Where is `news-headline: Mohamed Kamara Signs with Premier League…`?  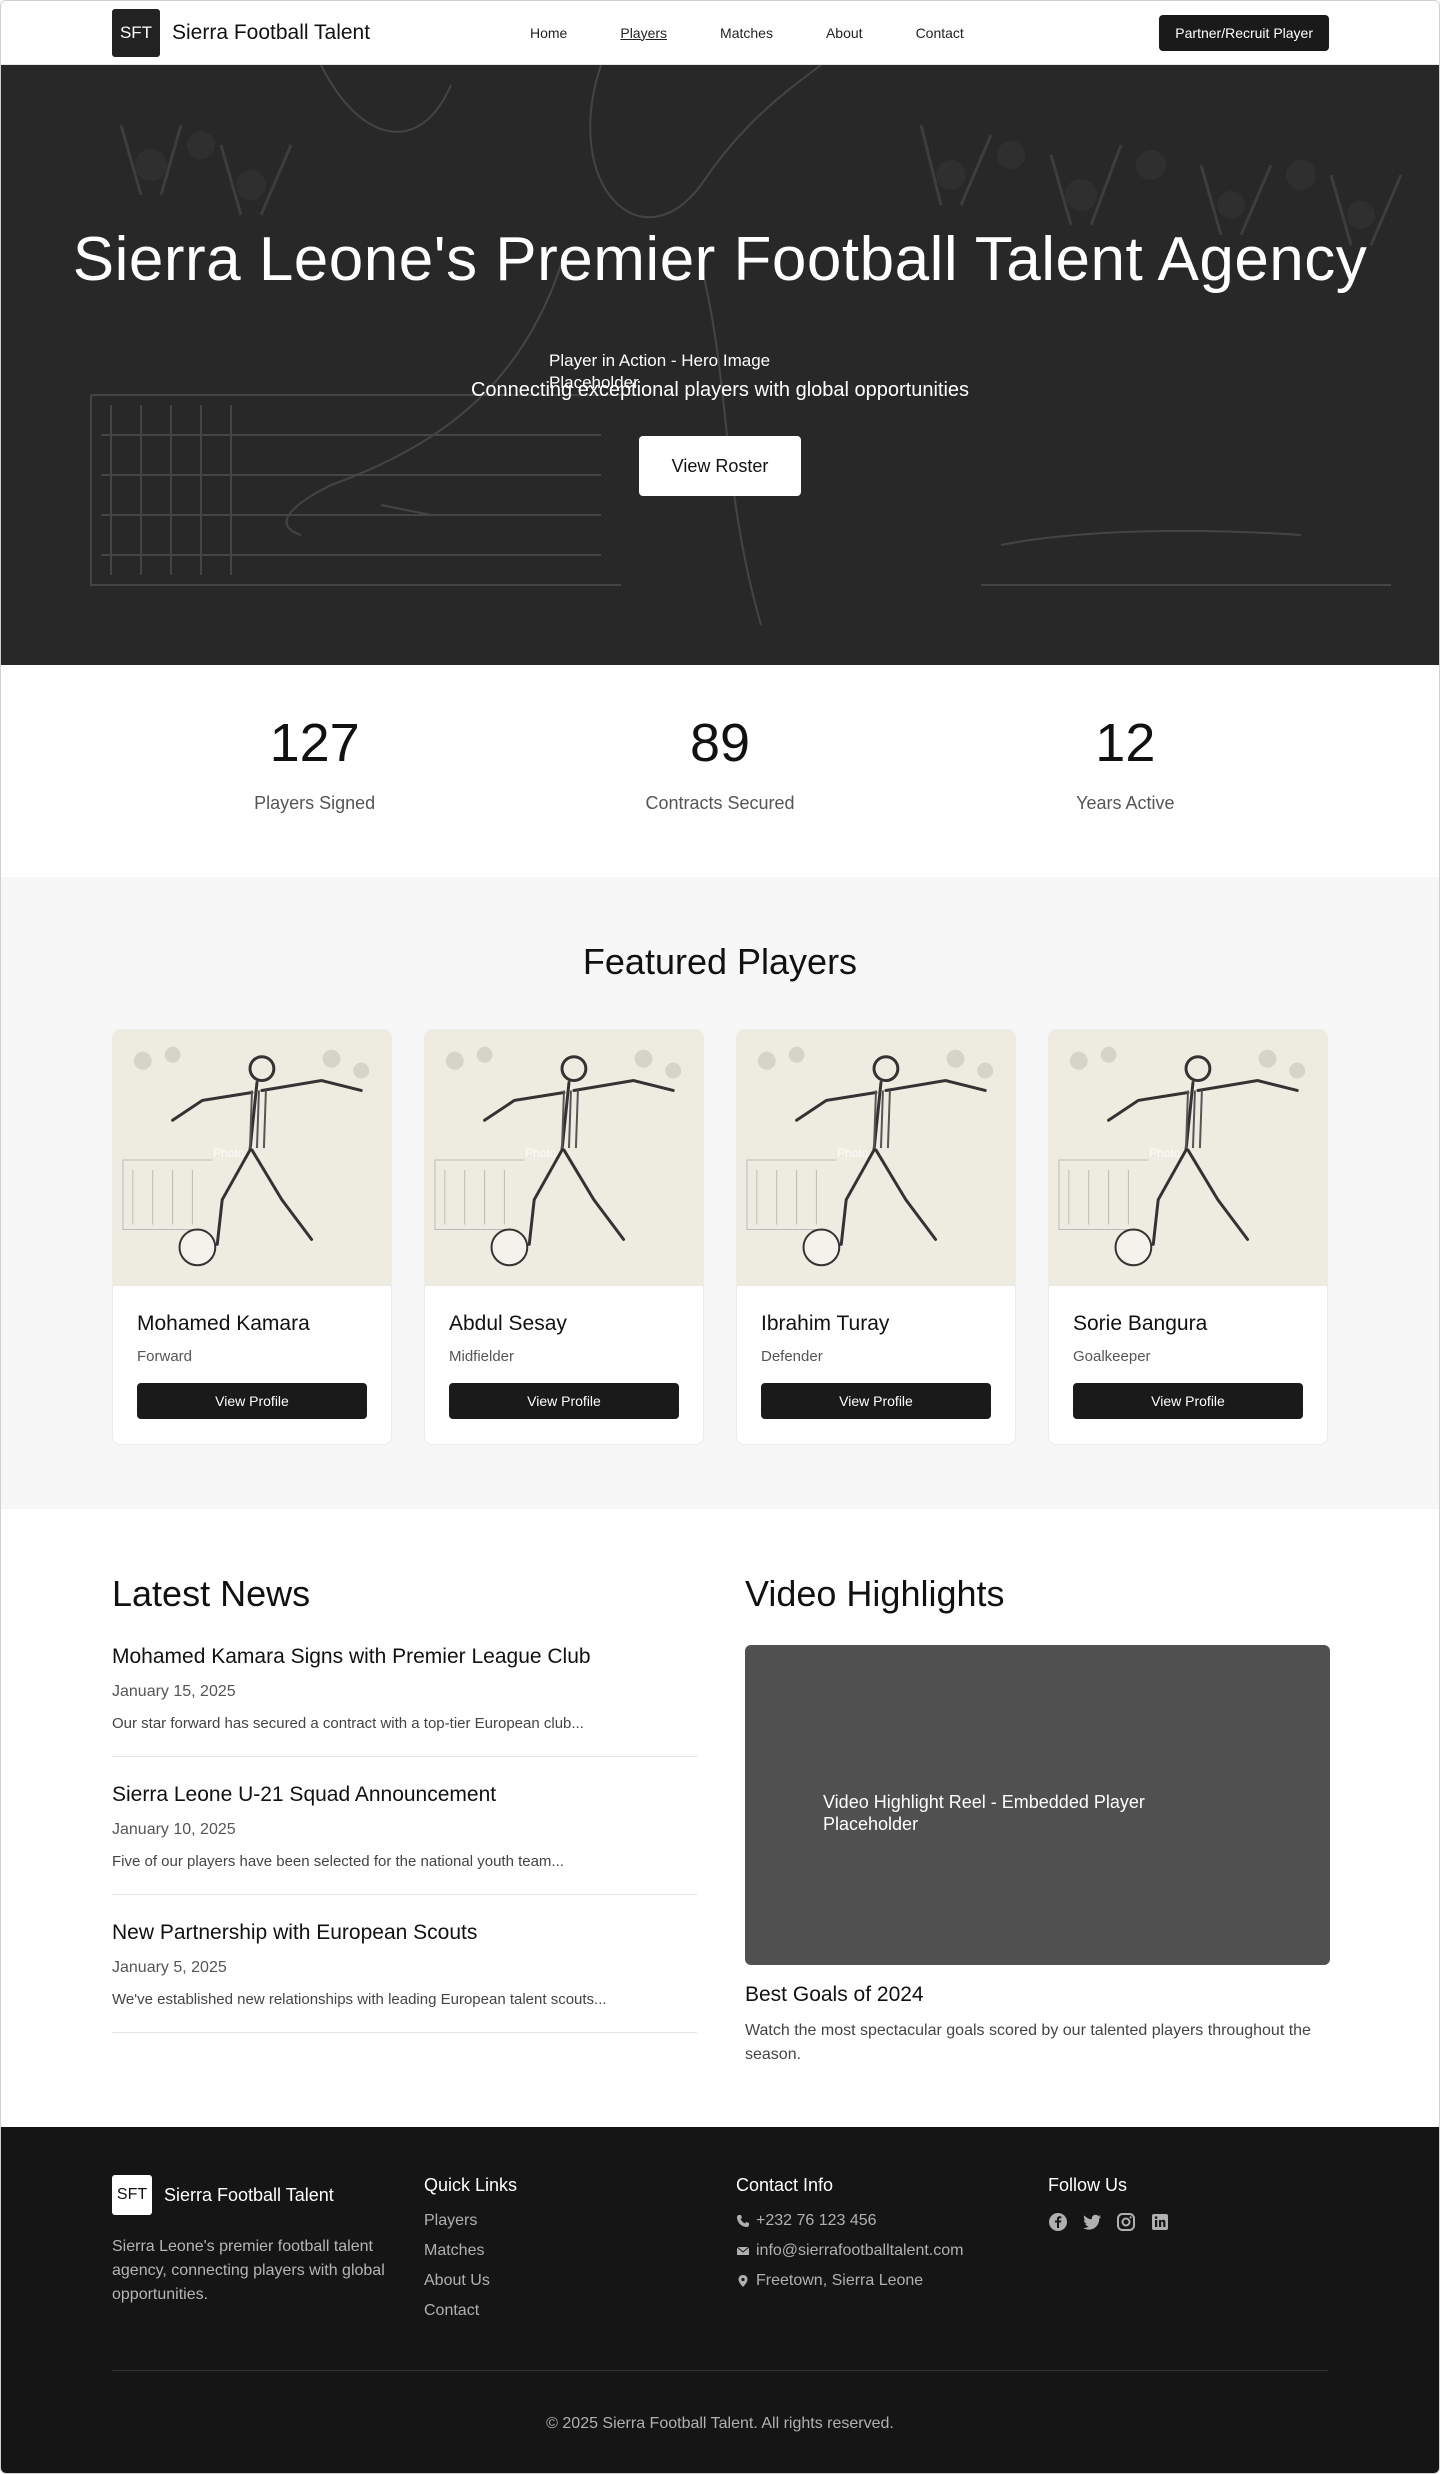 news-headline: Mohamed Kamara Signs with Premier League… is located at coordinates (404, 1657).